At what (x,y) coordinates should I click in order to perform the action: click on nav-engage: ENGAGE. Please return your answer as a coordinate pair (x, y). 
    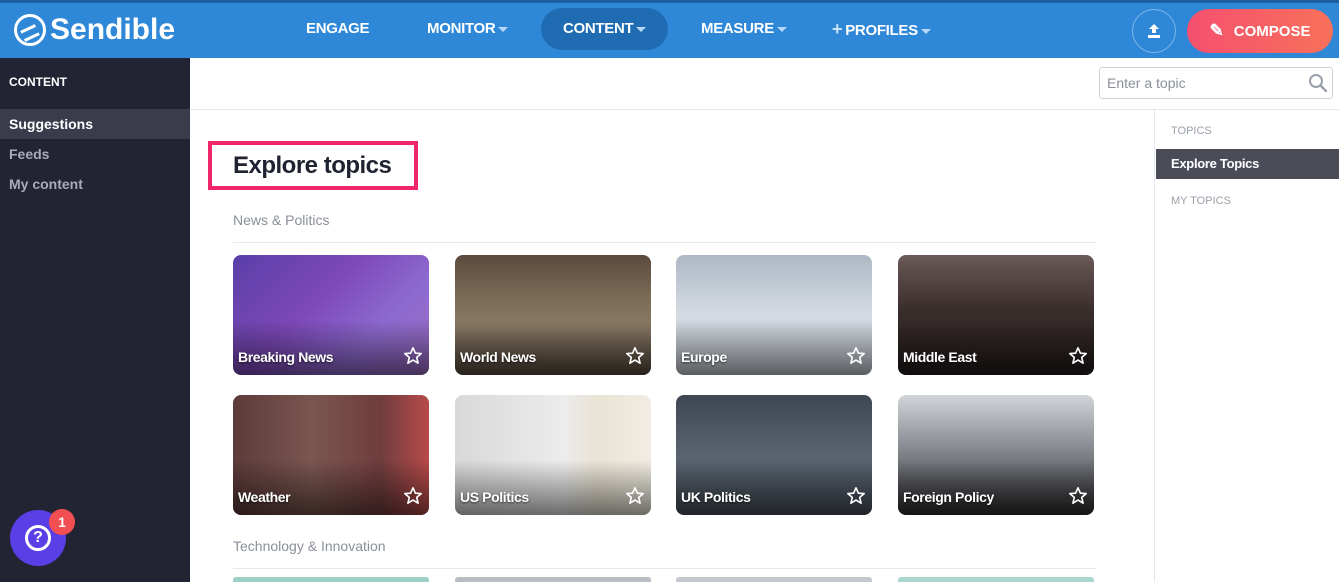
    Looking at the image, I should click on (337, 29).